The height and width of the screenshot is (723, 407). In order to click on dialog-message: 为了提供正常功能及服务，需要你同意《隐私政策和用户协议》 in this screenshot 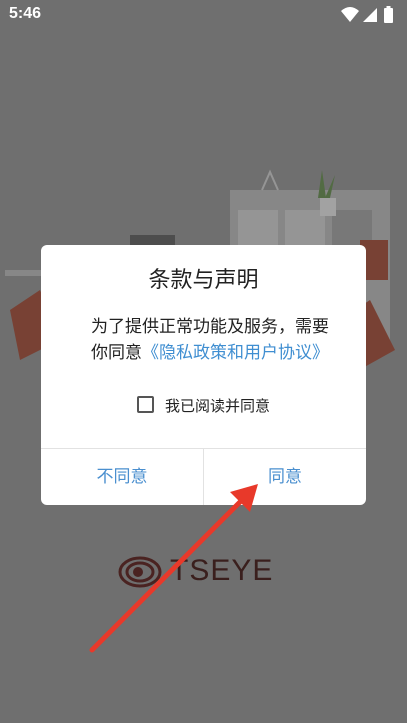, I will do `click(216, 340)`.